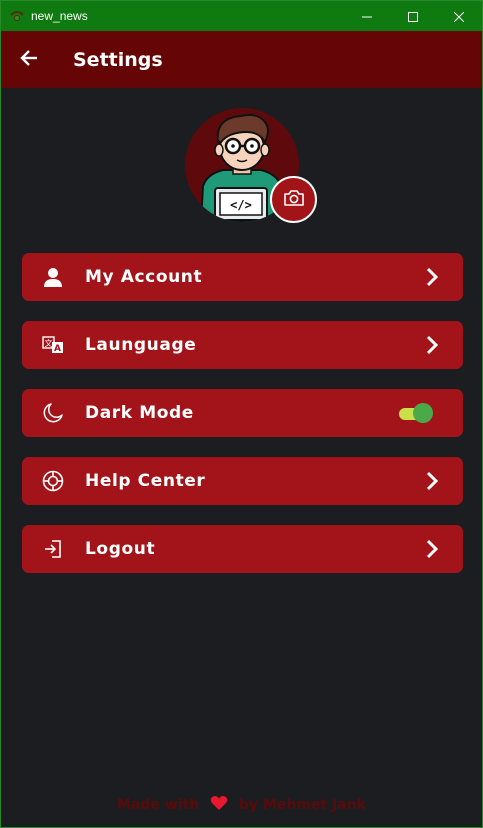 The image size is (483, 828). I want to click on window-titlebar: new_news, so click(241, 16).